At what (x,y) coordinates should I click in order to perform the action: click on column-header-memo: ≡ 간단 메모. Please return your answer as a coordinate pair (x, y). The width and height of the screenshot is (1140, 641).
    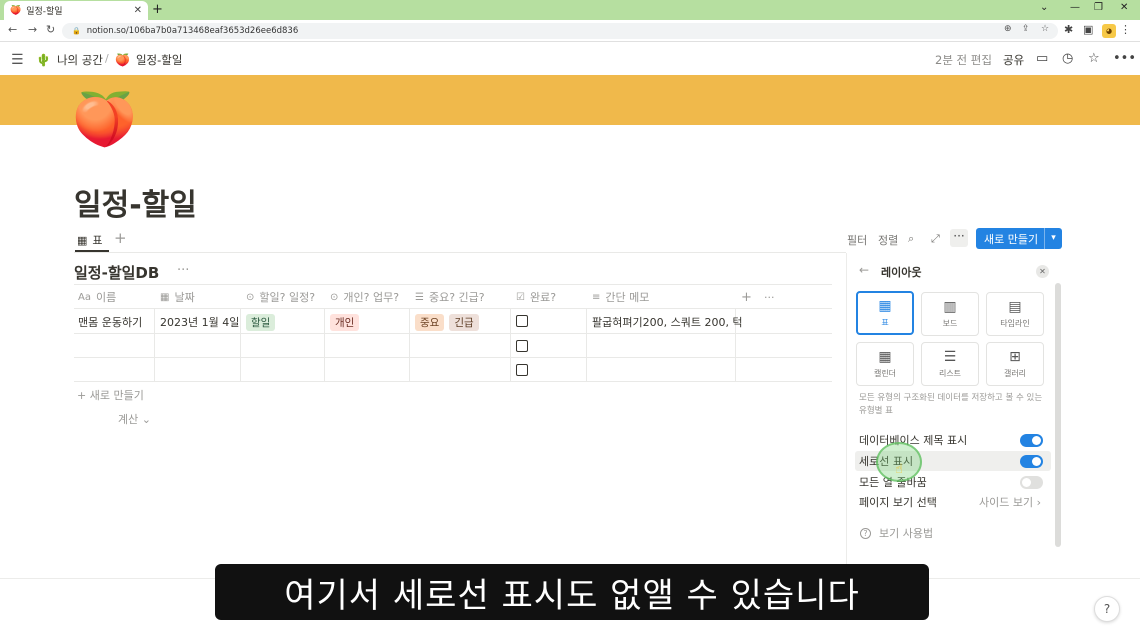
    Looking at the image, I should click on (620, 297).